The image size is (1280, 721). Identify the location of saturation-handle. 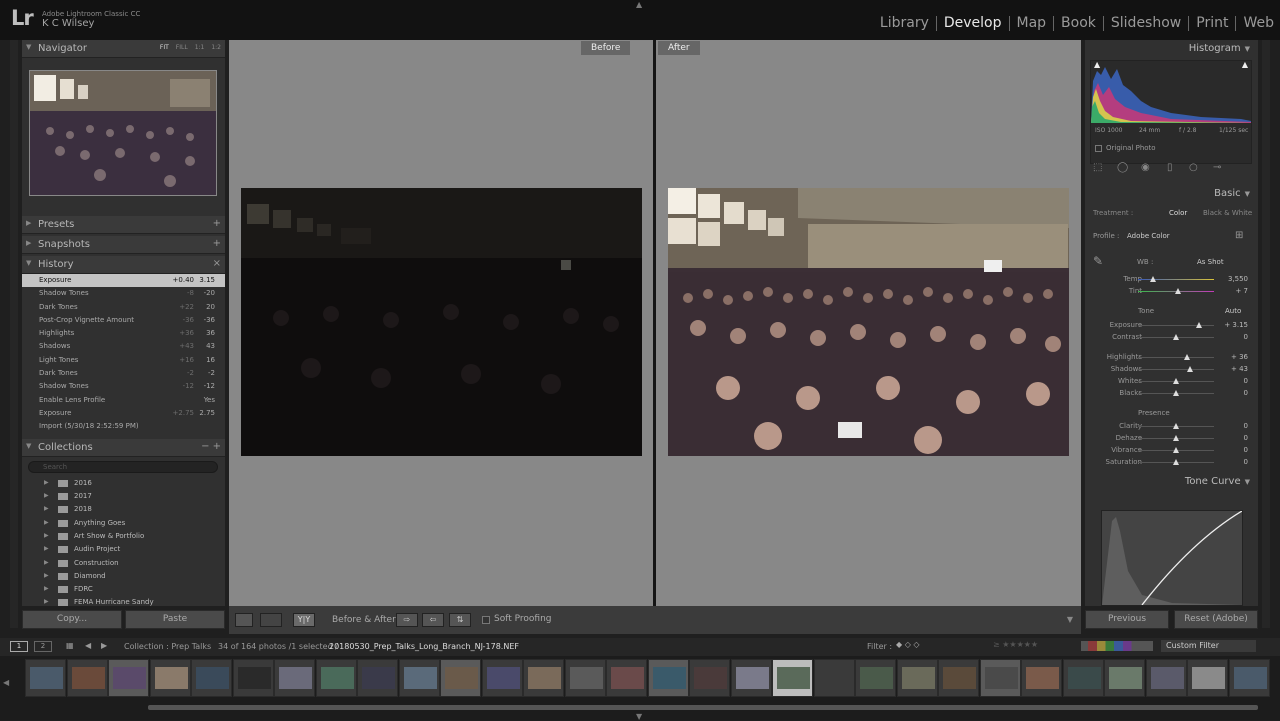
(1176, 462).